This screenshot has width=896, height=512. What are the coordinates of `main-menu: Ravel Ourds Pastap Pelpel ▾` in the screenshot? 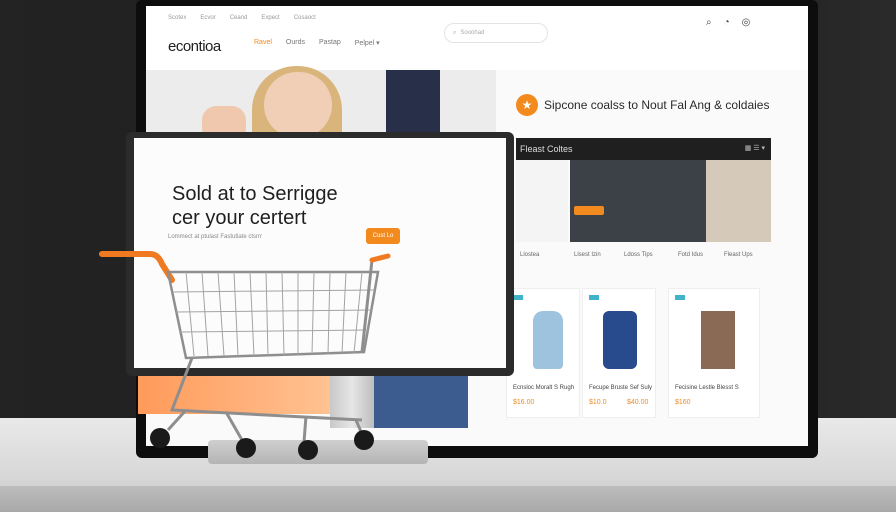 It's located at (317, 43).